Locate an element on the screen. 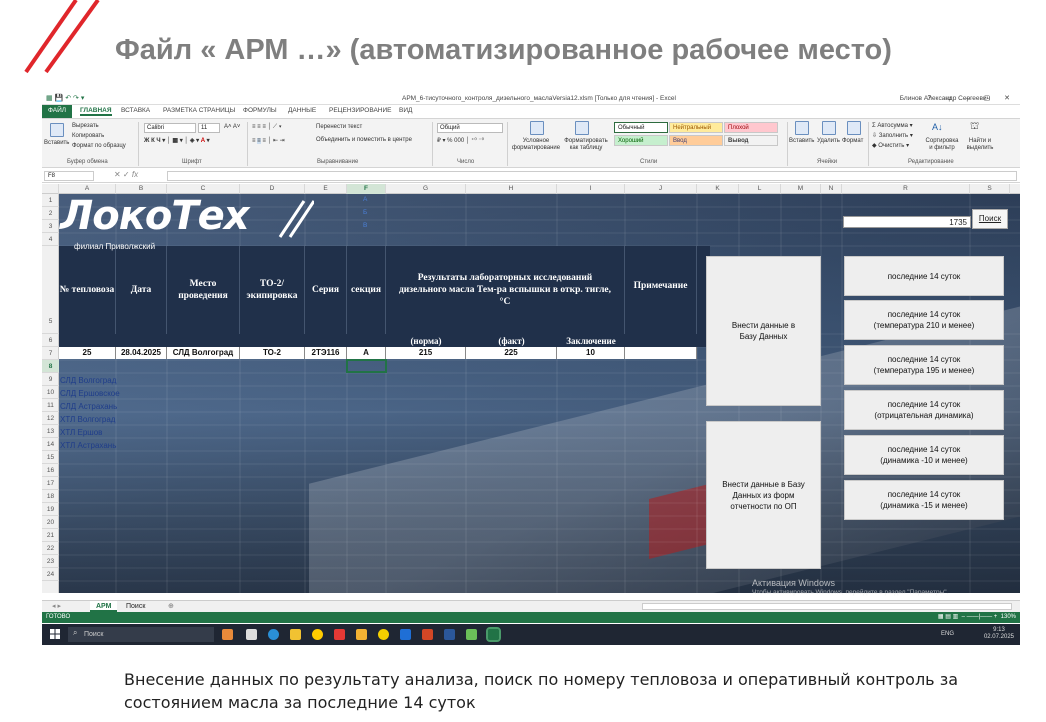  row-header: 17 is located at coordinates (50, 483).